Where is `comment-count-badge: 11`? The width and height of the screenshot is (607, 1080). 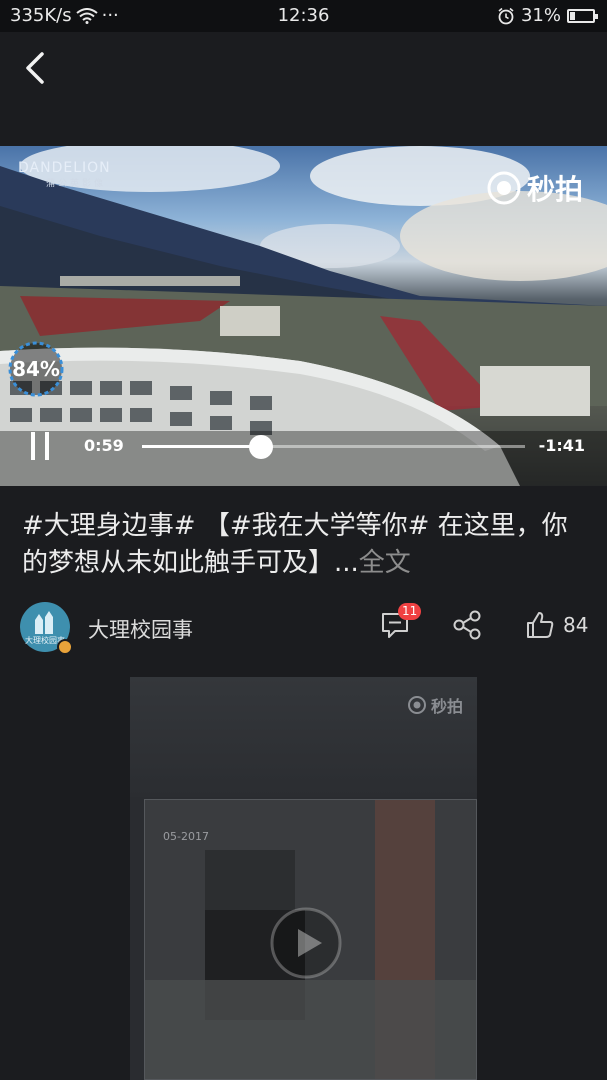
comment-count-badge: 11 is located at coordinates (410, 611).